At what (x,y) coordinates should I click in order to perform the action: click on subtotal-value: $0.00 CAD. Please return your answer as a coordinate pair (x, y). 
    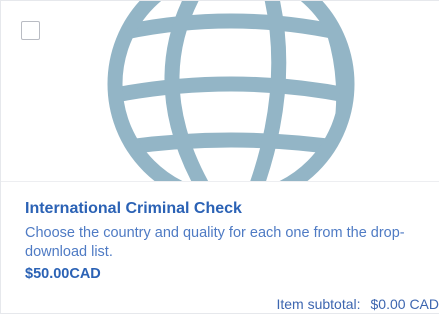
    Looking at the image, I should click on (404, 304).